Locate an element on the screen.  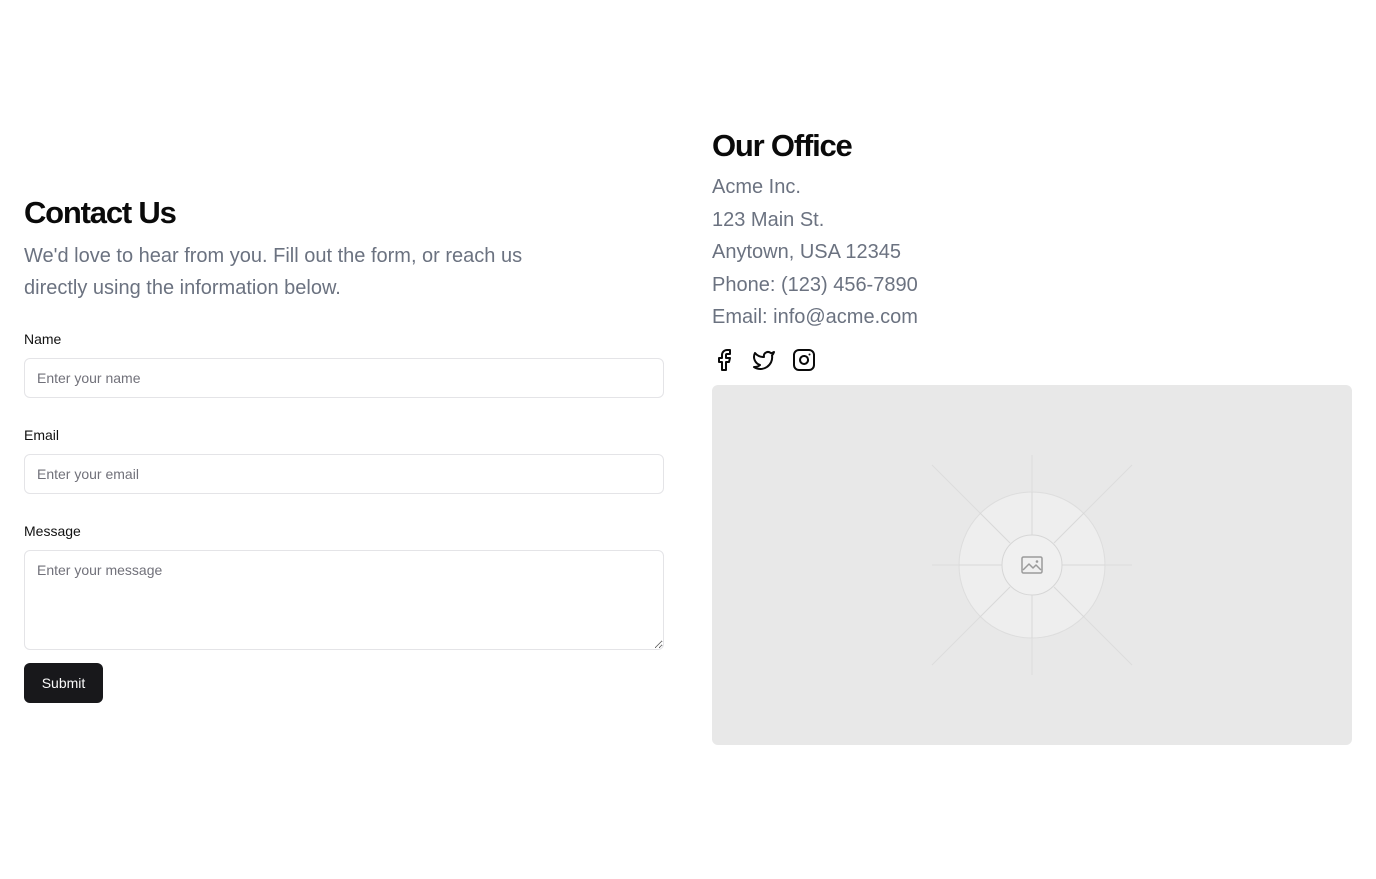
office-street: 123 Main St. is located at coordinates (768, 219).